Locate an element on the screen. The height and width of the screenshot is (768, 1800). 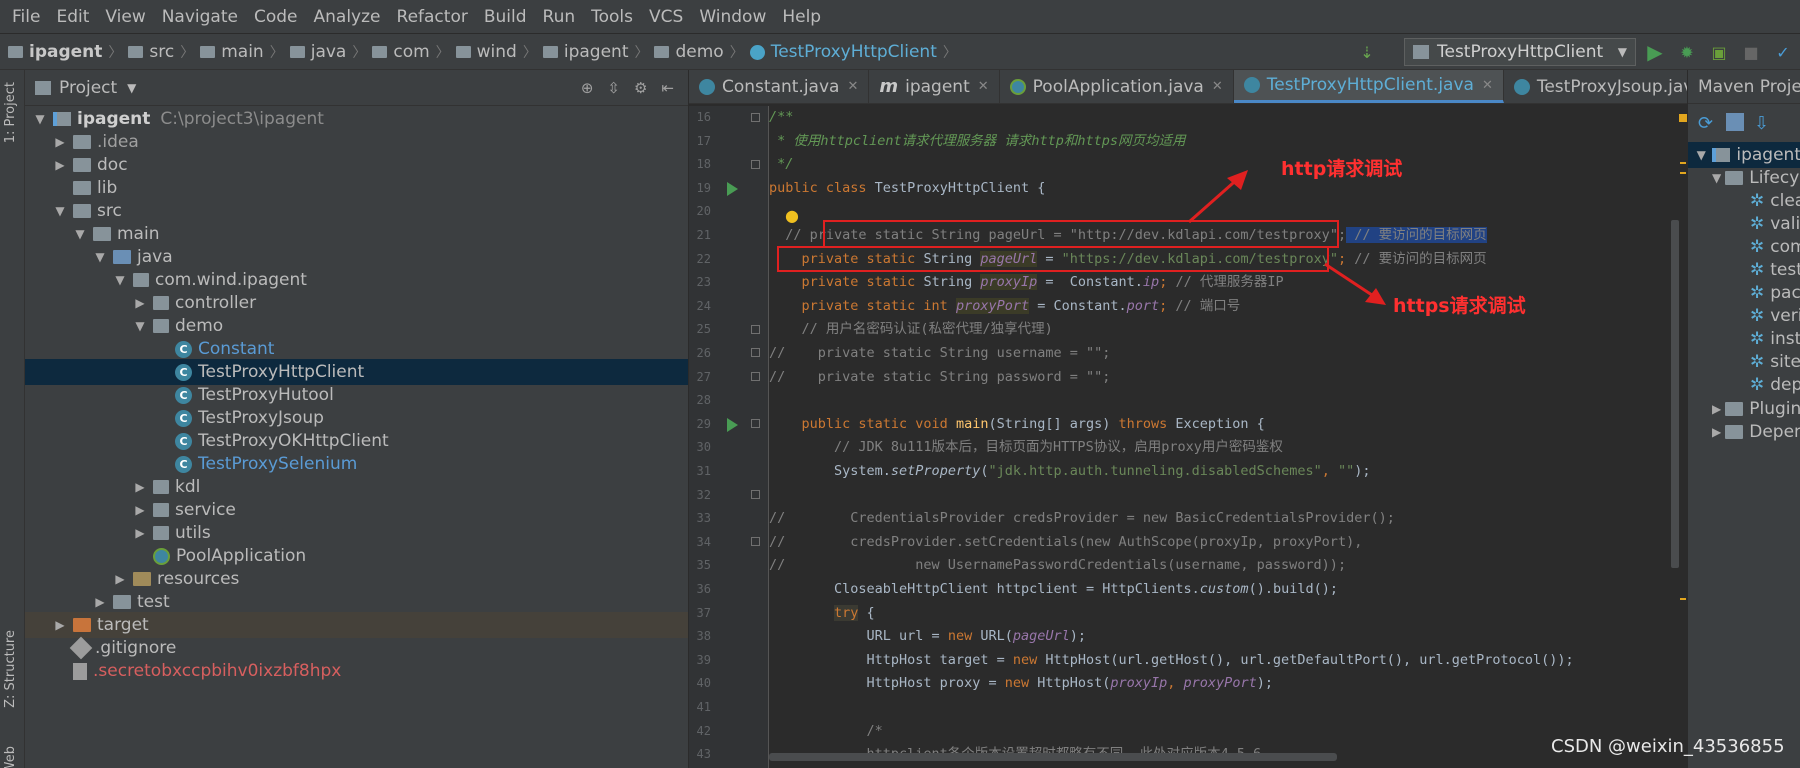
vcs-update-icon: ✓ is located at coordinates (1783, 52).